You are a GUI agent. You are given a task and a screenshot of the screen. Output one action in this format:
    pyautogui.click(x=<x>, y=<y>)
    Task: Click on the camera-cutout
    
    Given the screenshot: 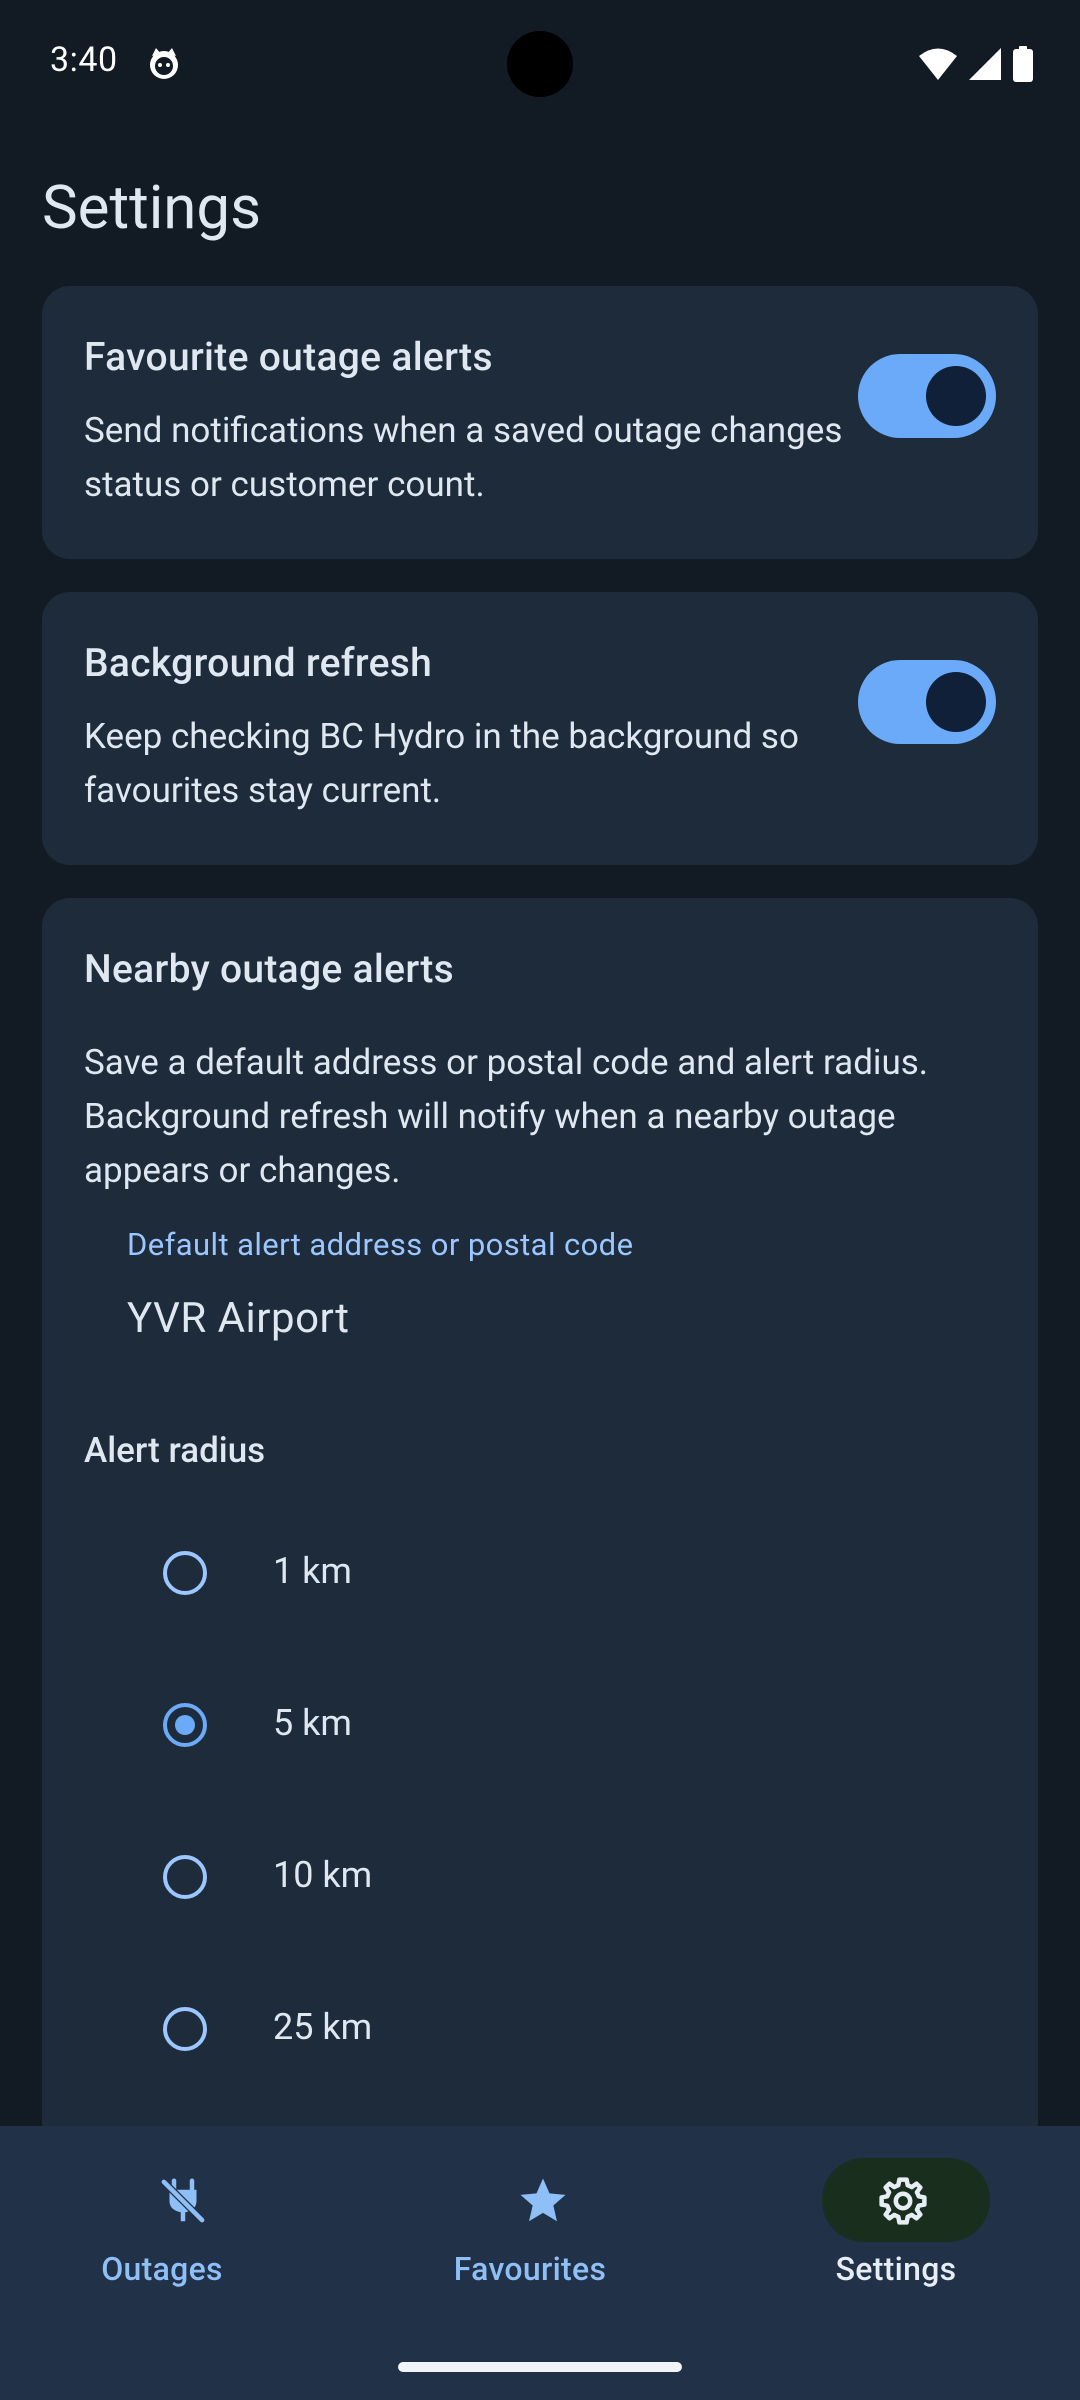 What is the action you would take?
    pyautogui.click(x=540, y=64)
    